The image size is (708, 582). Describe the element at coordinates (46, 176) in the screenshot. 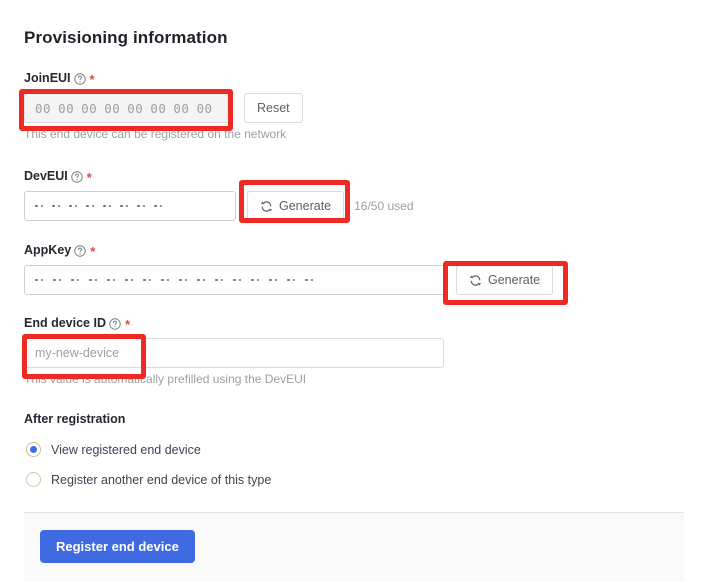

I see `dev-eui-label-text: DevEUI` at that location.